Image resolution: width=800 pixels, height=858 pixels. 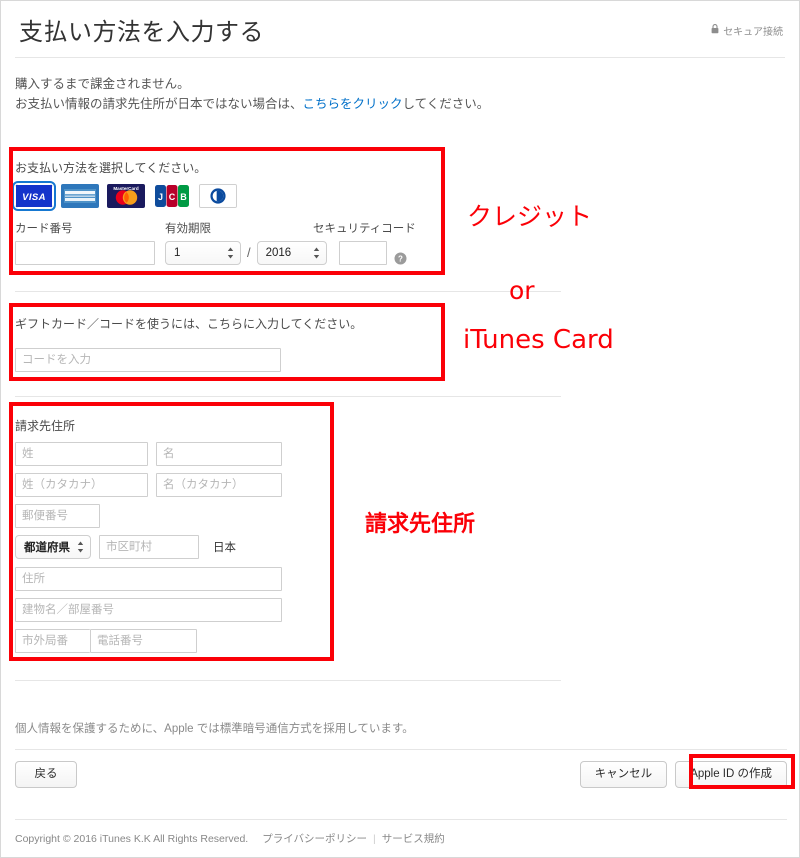 I want to click on billing-address-section: 請求先住所 都道府県 日本, so click(x=175, y=535).